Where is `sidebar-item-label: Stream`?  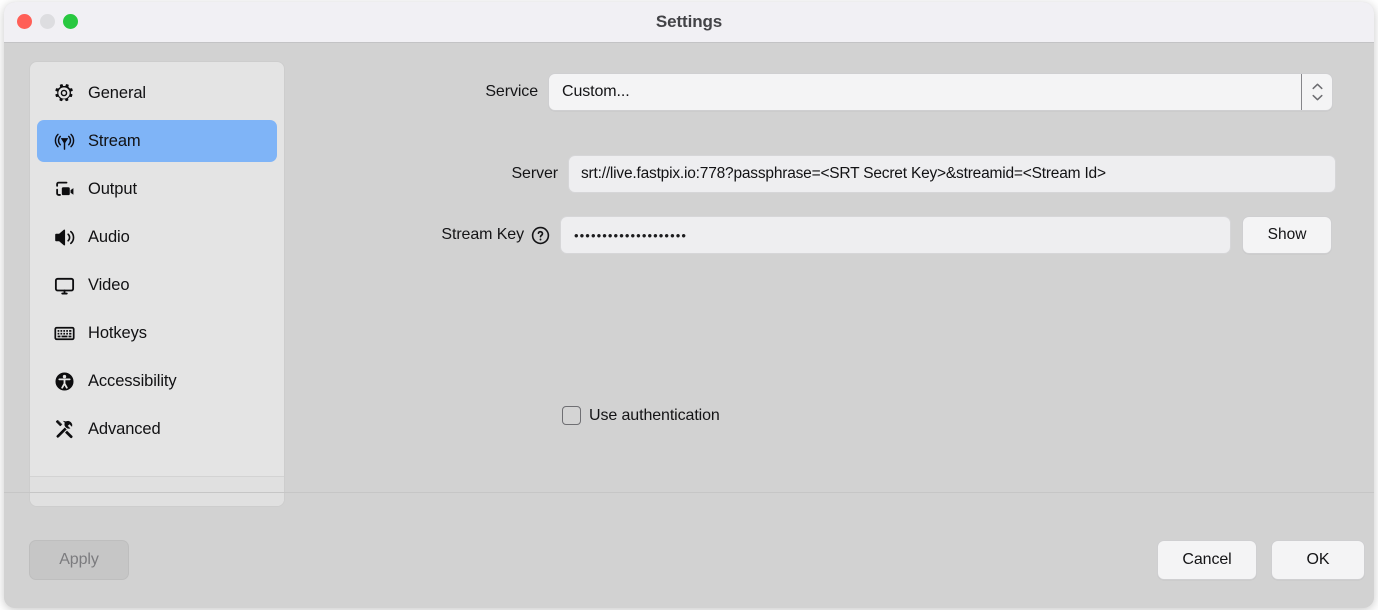 sidebar-item-label: Stream is located at coordinates (114, 140).